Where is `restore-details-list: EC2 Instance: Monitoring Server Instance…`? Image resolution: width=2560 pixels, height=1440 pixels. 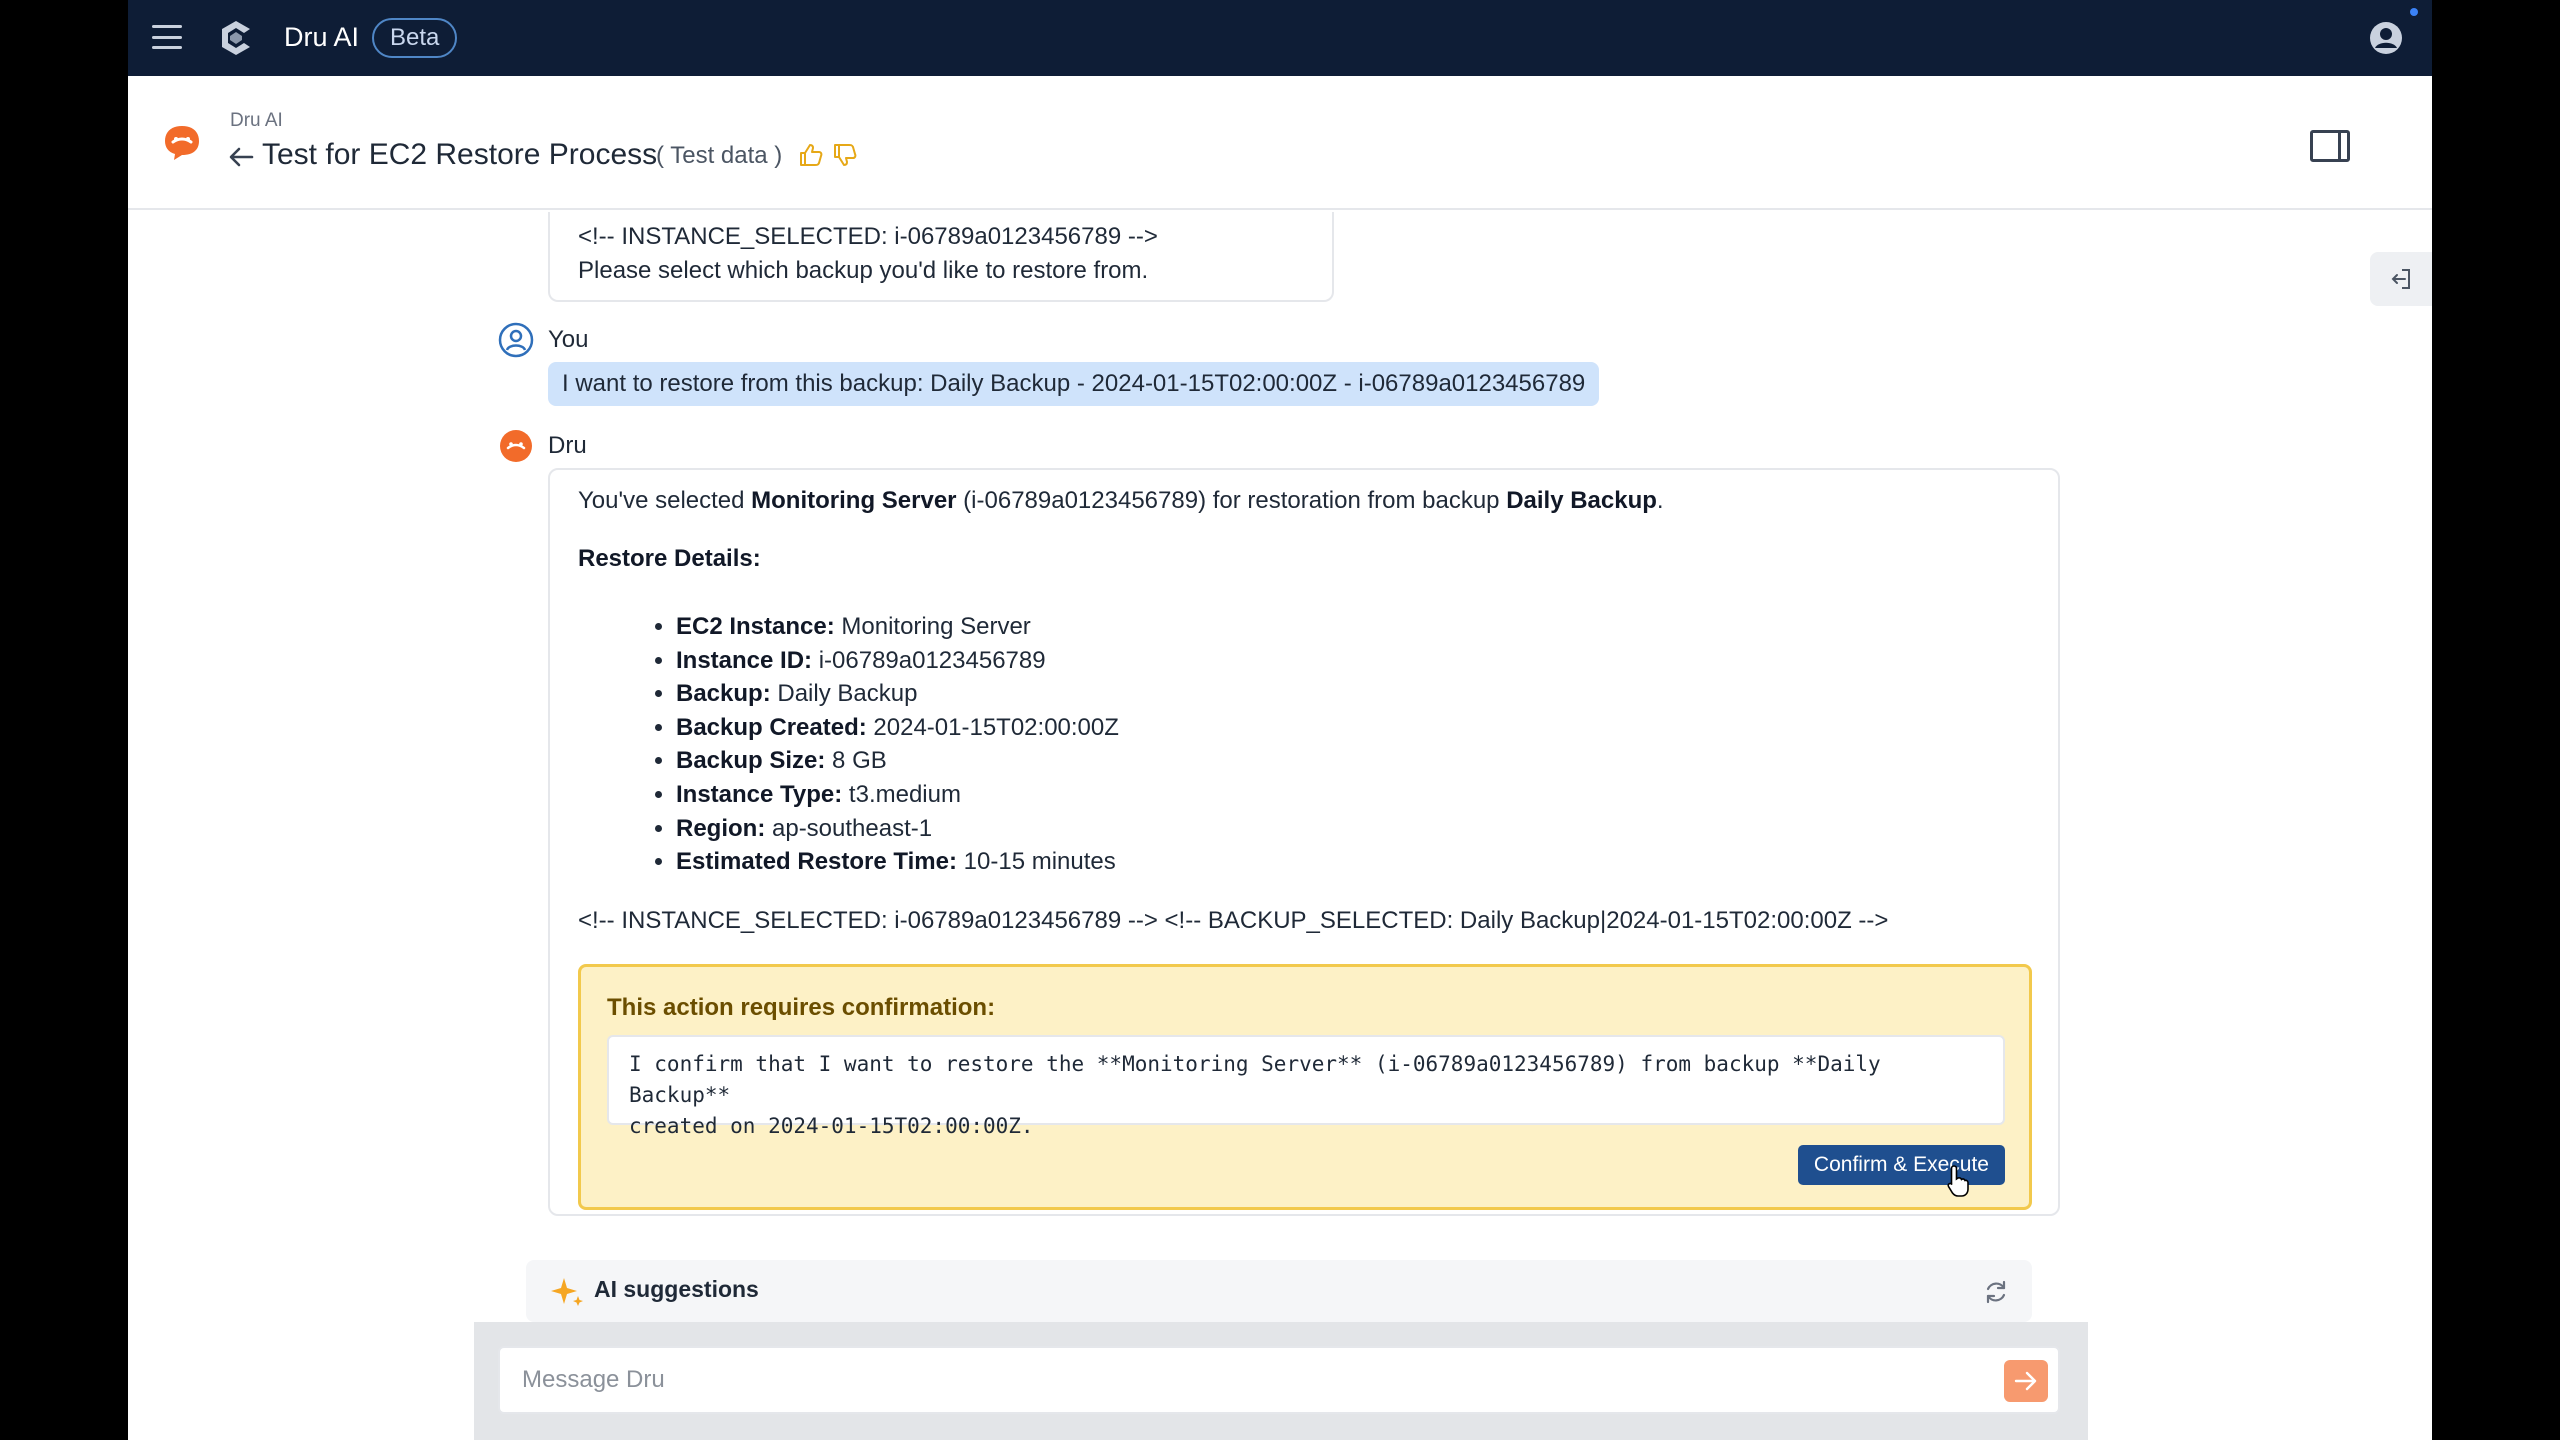 restore-details-list: EC2 Instance: Monitoring Server Instance… is located at coordinates (897, 744).